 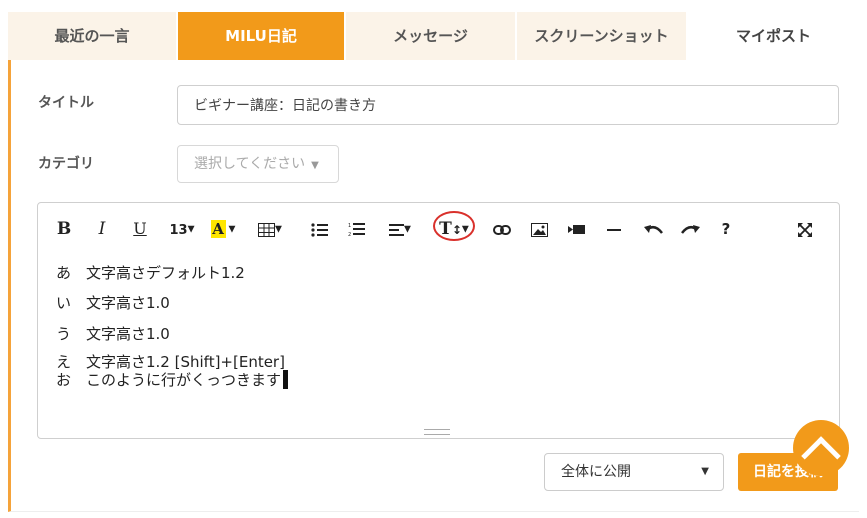 I want to click on line-marker: あ, so click(x=64, y=273).